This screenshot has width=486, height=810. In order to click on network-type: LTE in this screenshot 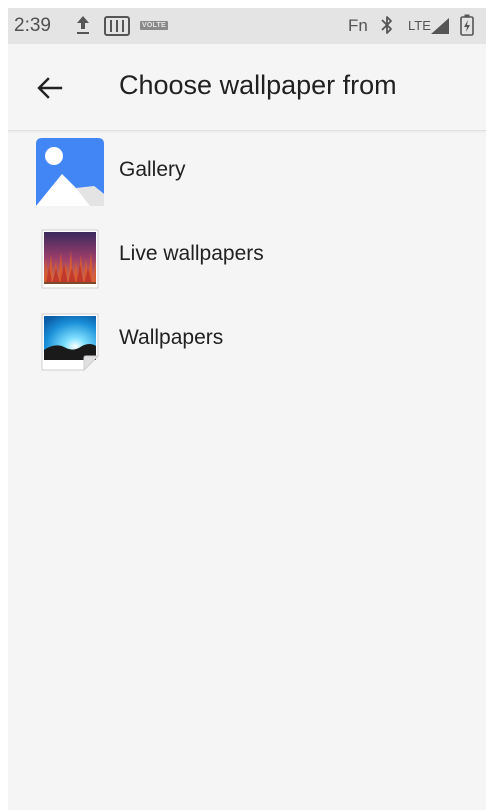, I will do `click(419, 25)`.